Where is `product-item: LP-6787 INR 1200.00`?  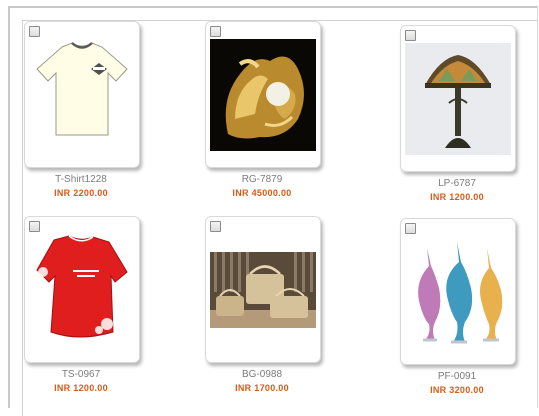 product-item: LP-6787 INR 1200.00 is located at coordinates (460, 120).